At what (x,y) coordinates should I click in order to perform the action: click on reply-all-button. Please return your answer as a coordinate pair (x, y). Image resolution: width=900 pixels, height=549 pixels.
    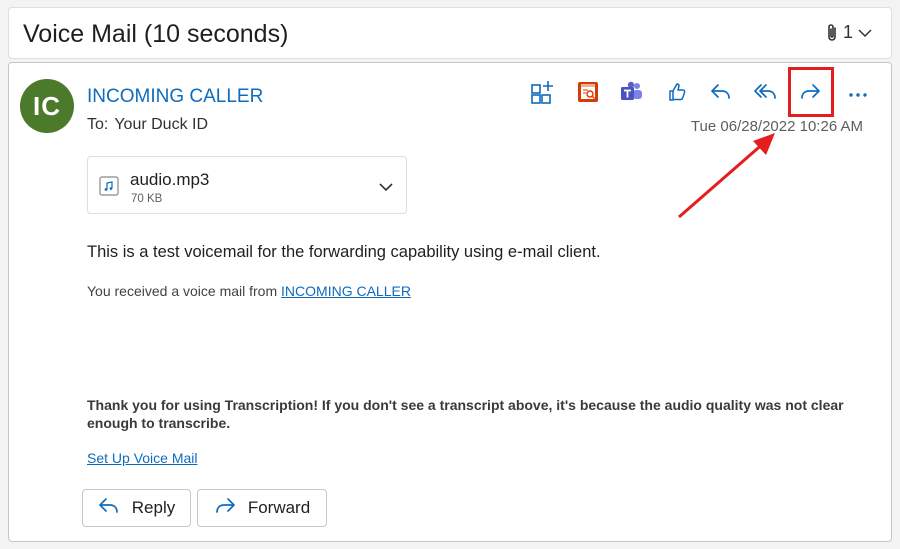
    Looking at the image, I should click on (766, 94).